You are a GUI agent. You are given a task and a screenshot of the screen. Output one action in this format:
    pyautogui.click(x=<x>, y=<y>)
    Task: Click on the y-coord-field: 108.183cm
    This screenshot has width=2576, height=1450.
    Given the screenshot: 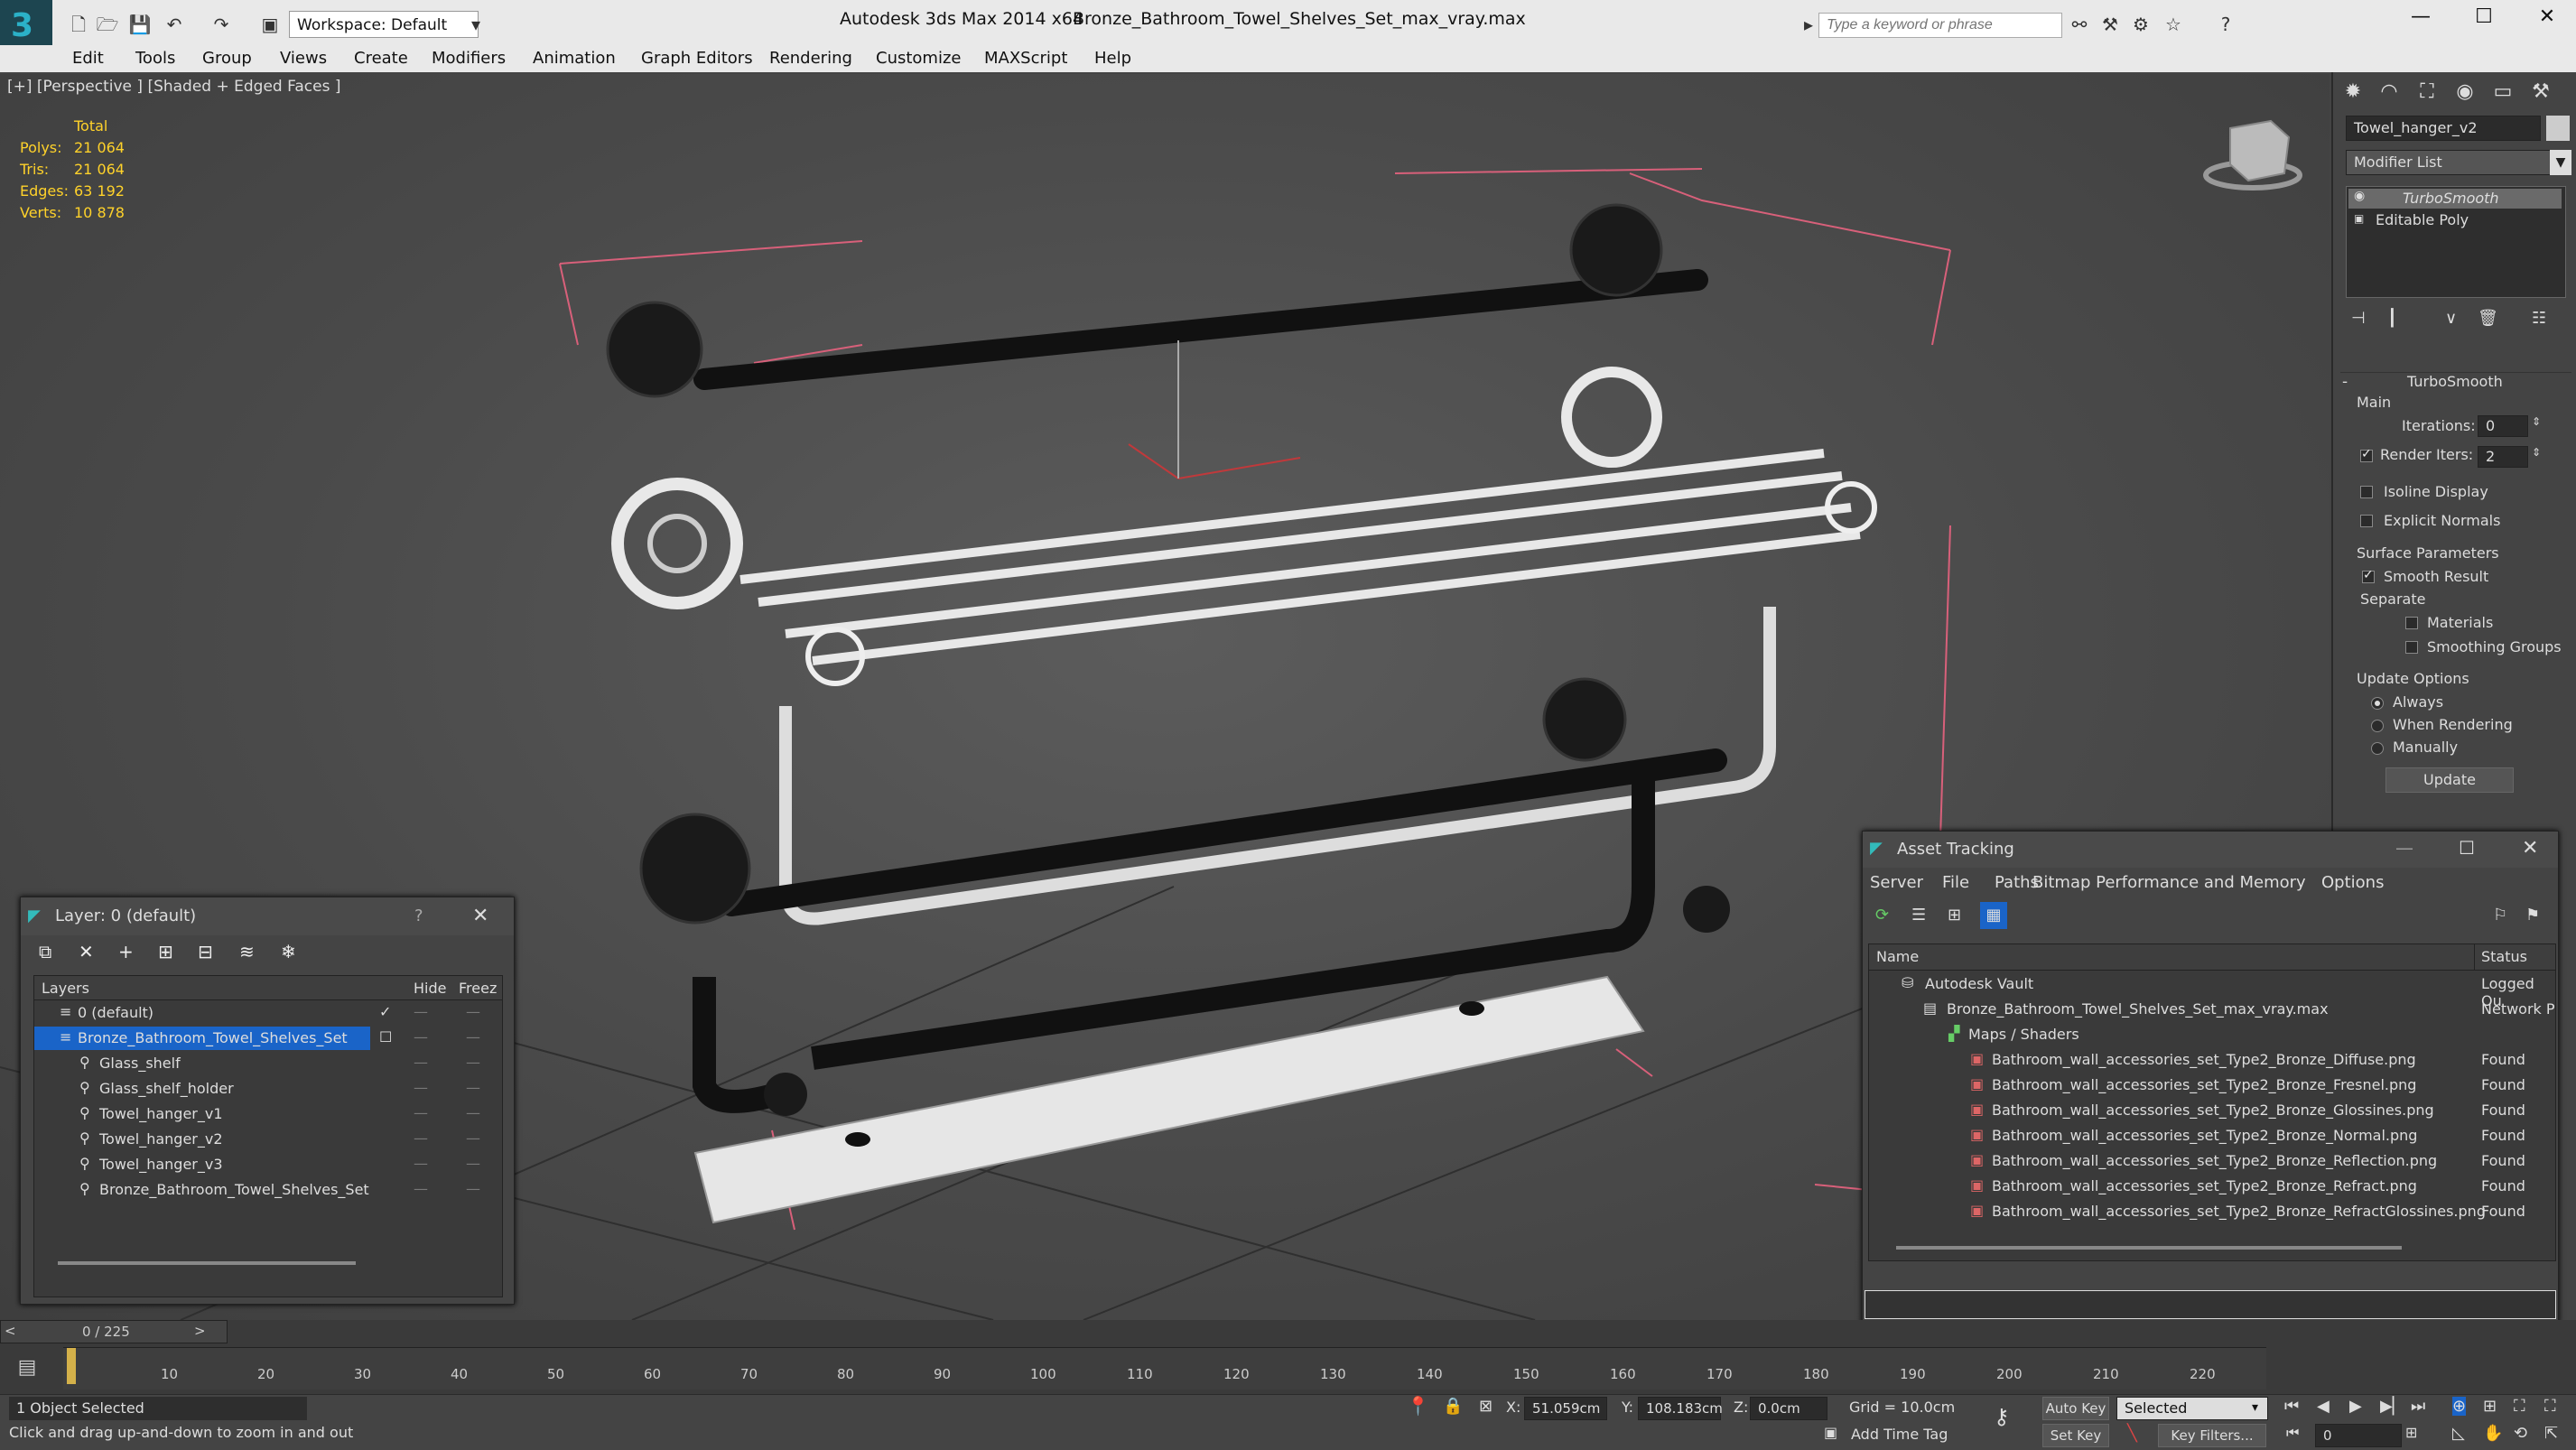 What is the action you would take?
    pyautogui.click(x=1680, y=1408)
    